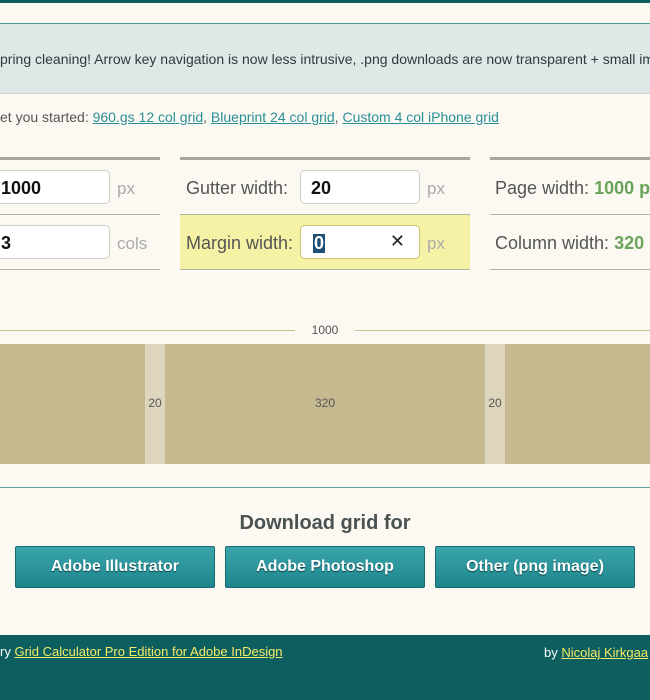 The width and height of the screenshot is (650, 700). I want to click on results-group: Page width: 1000 p Column width: 320, so click(570, 214).